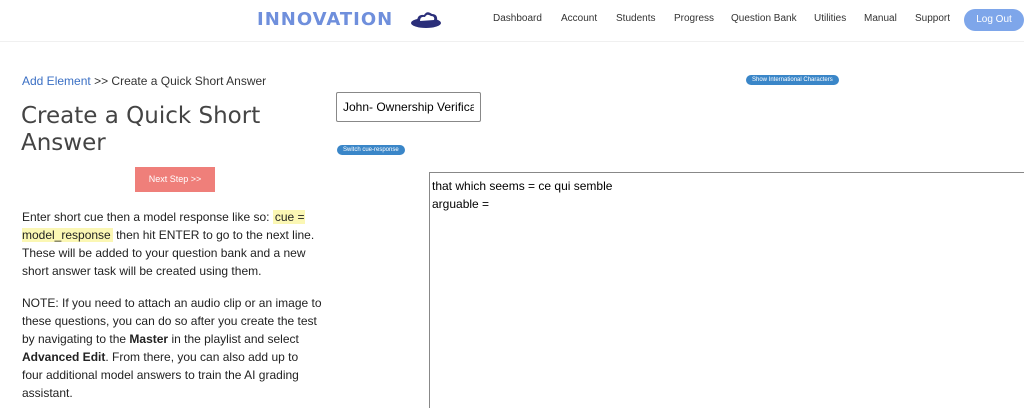 Image resolution: width=1024 pixels, height=408 pixels. I want to click on textarea-line: arguable =, so click(462, 204).